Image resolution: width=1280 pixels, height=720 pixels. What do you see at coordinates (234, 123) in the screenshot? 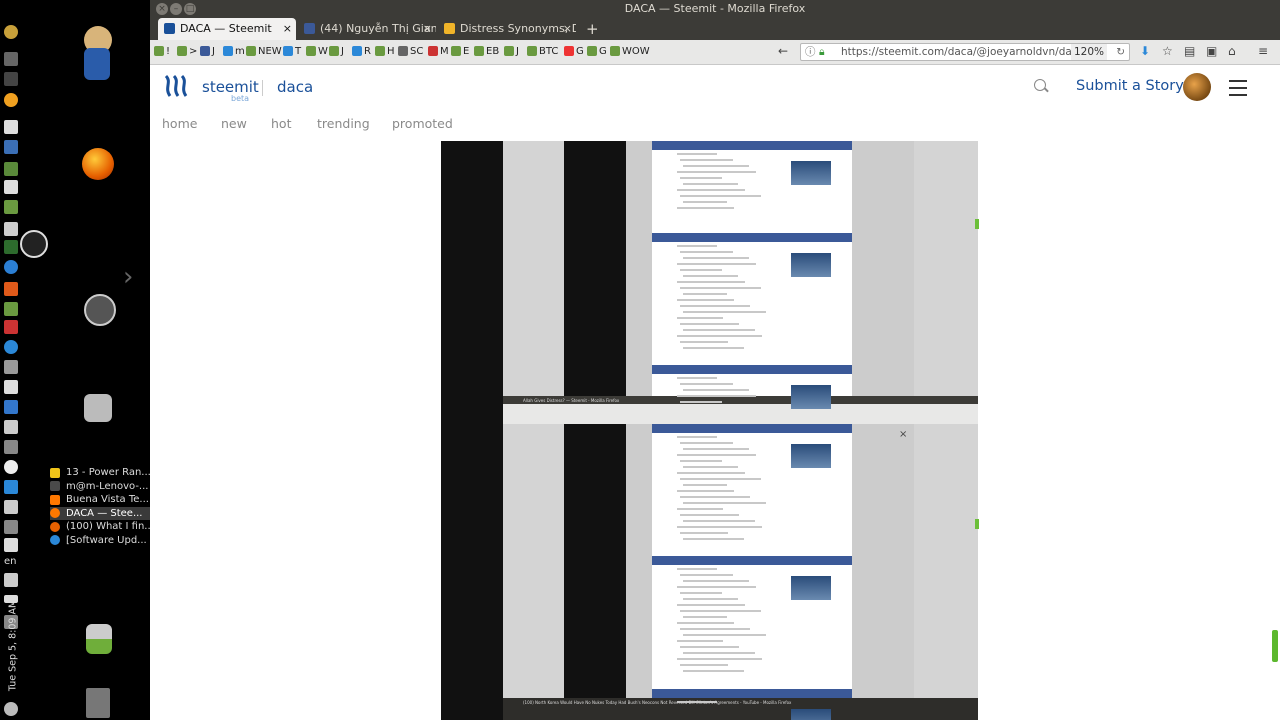
I see `nav-new: new` at bounding box center [234, 123].